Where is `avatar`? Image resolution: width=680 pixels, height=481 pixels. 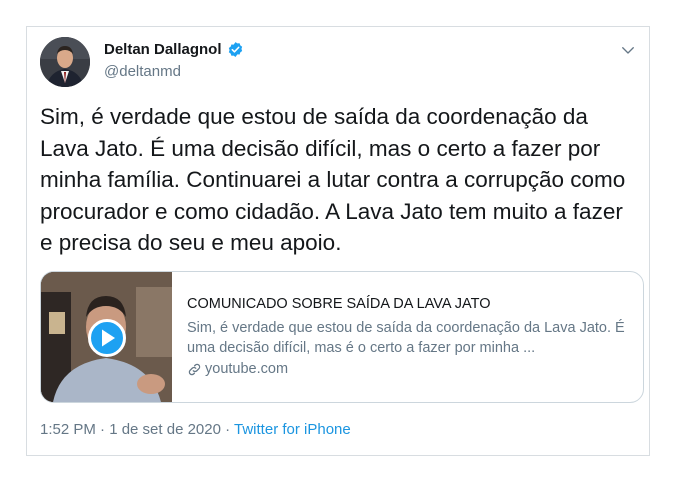 avatar is located at coordinates (65, 62).